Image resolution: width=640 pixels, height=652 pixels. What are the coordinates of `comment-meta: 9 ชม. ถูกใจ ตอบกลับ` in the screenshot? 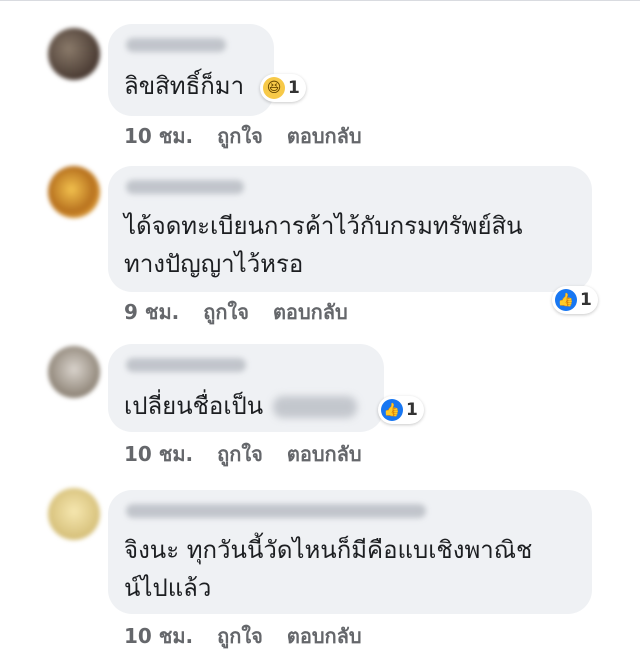 It's located at (236, 312).